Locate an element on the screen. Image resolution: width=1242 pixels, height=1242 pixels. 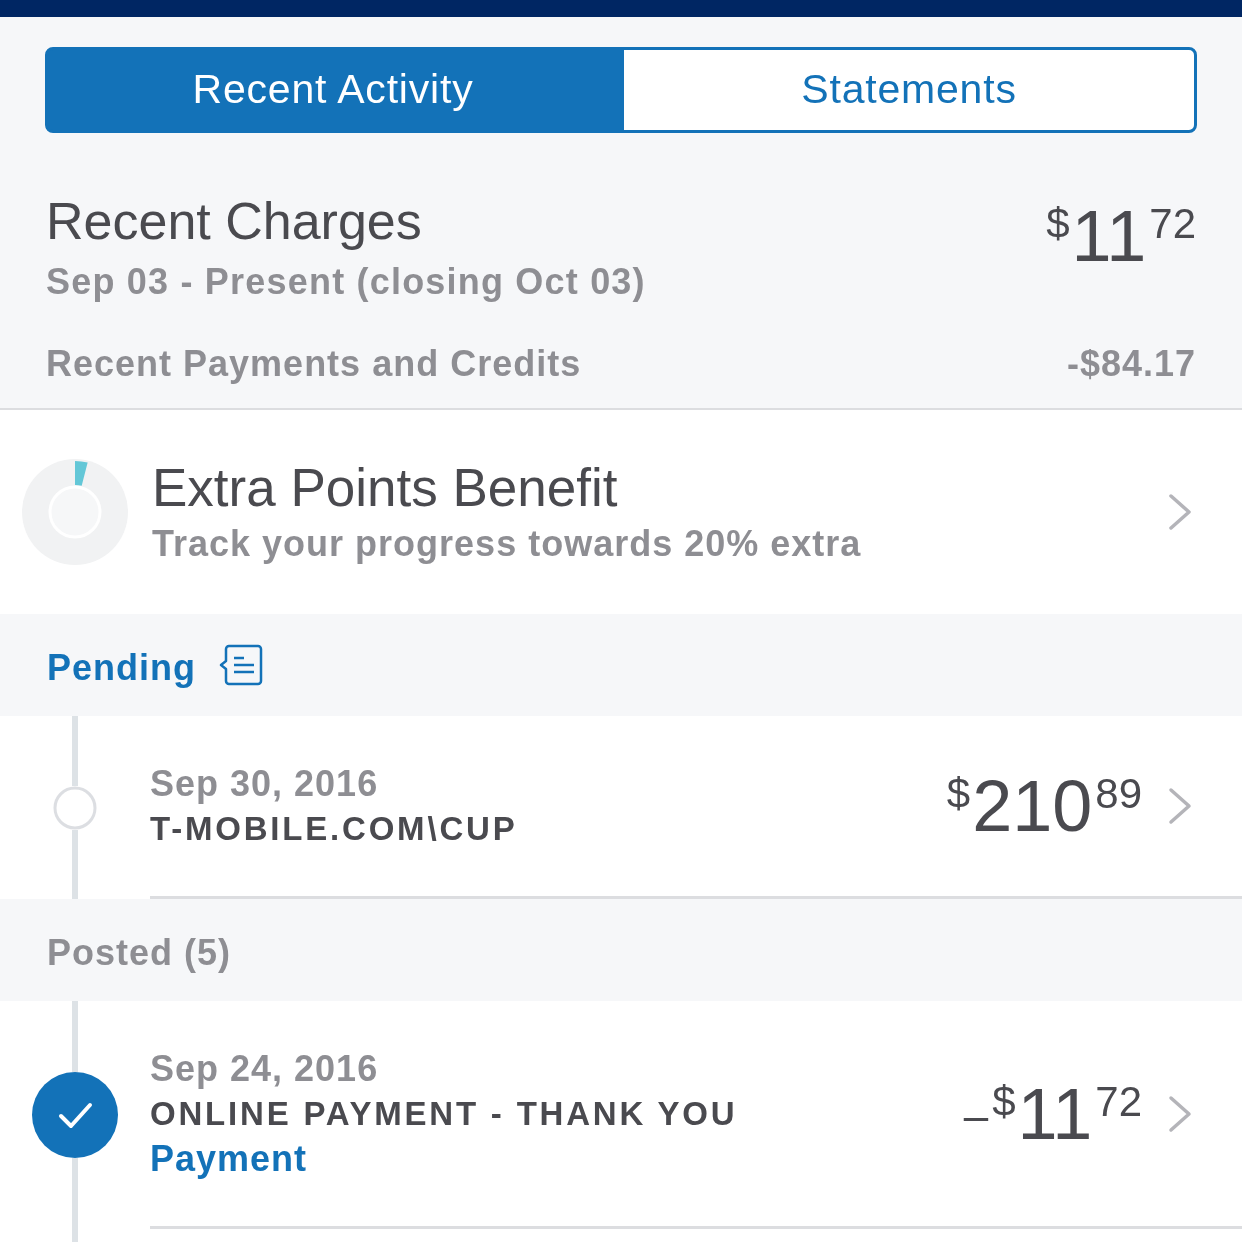
benefit-title: Extra Points Benefit is located at coordinates (385, 488).